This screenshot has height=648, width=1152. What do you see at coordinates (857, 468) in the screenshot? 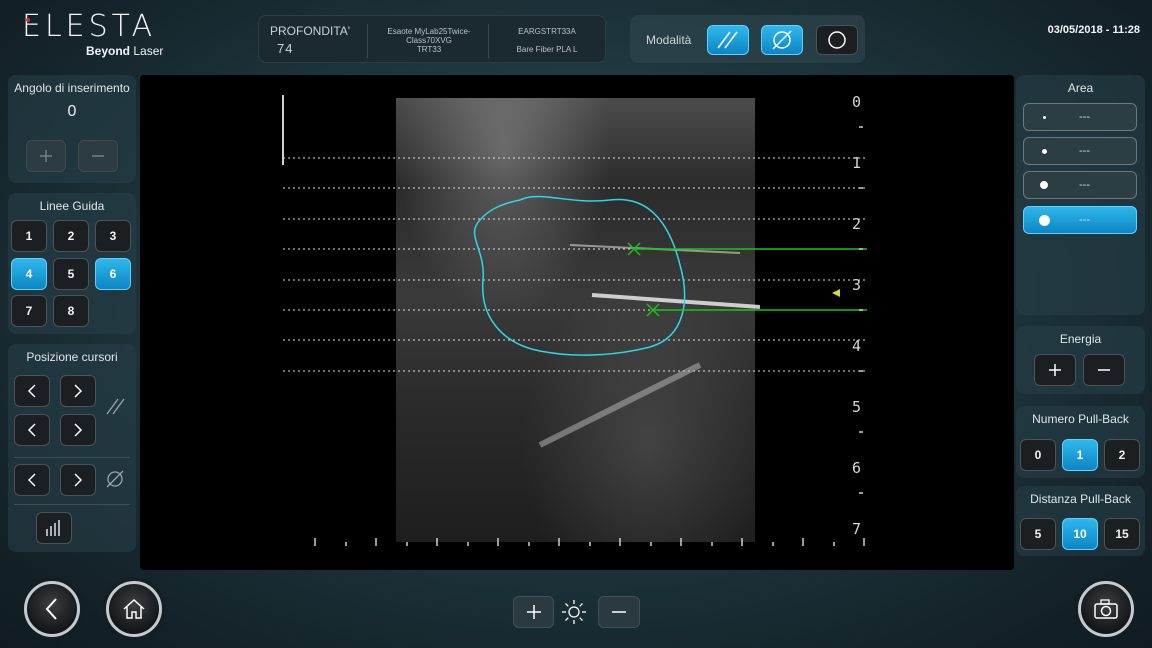
I see `depth-tick-6: 6` at bounding box center [857, 468].